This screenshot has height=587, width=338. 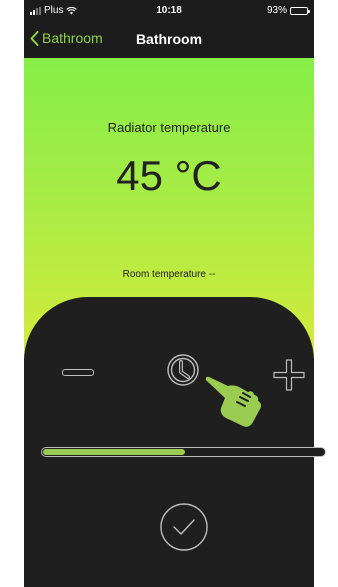 What do you see at coordinates (114, 452) in the screenshot?
I see `level-slider-fill` at bounding box center [114, 452].